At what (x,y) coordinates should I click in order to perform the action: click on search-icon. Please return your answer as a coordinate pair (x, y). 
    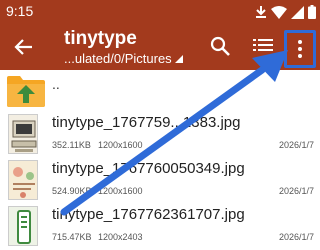
    Looking at the image, I should click on (220, 46).